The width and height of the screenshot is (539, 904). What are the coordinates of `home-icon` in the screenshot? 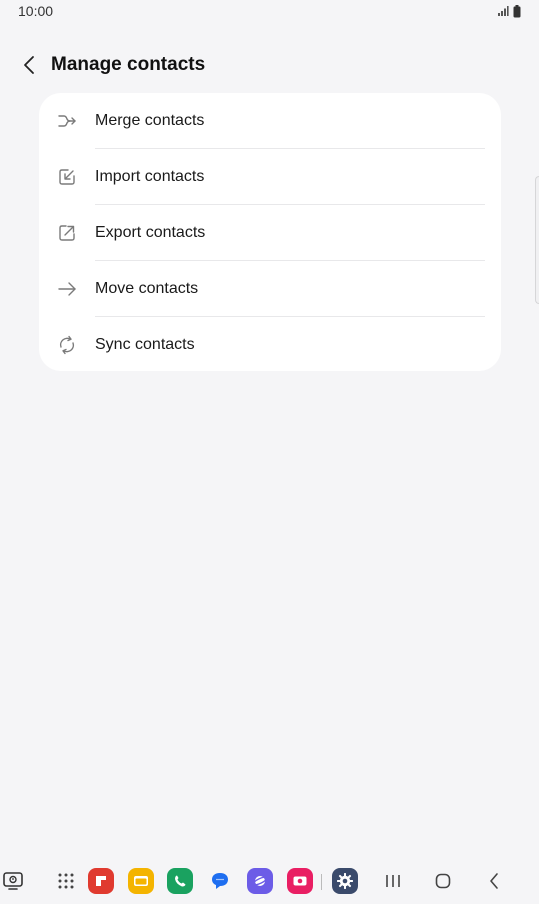 It's located at (443, 881).